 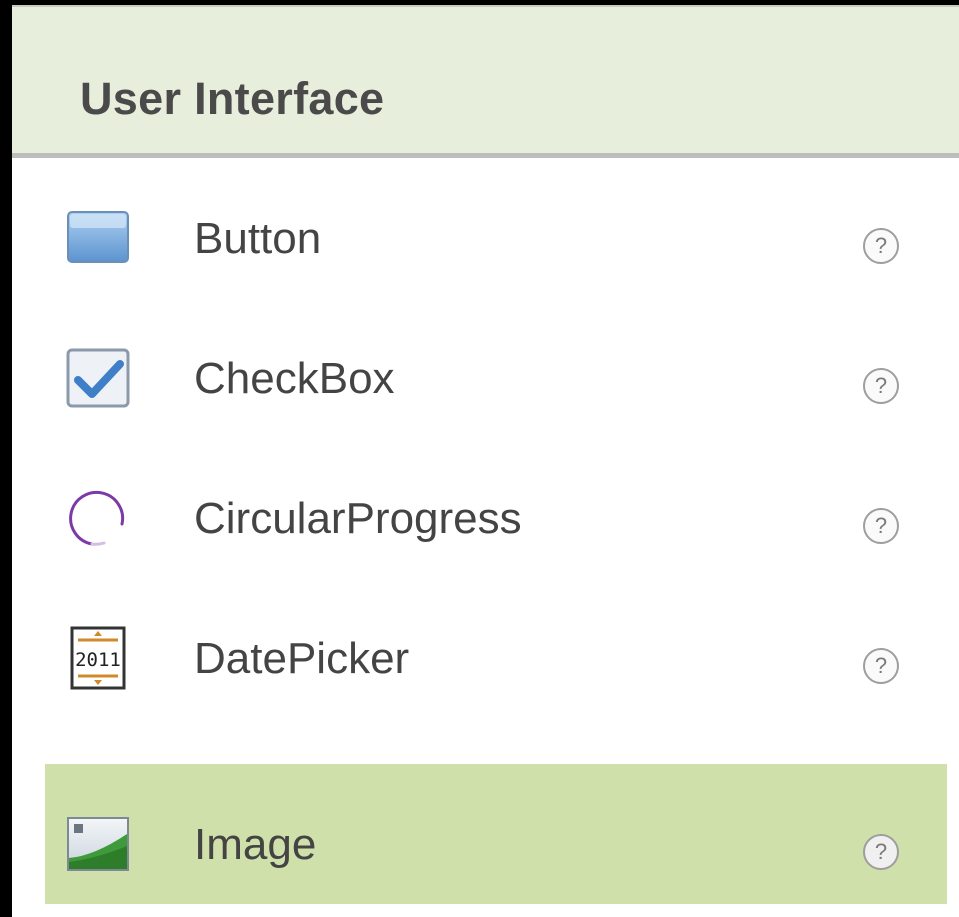 What do you see at coordinates (258, 238) in the screenshot?
I see `palette-item-label: Button` at bounding box center [258, 238].